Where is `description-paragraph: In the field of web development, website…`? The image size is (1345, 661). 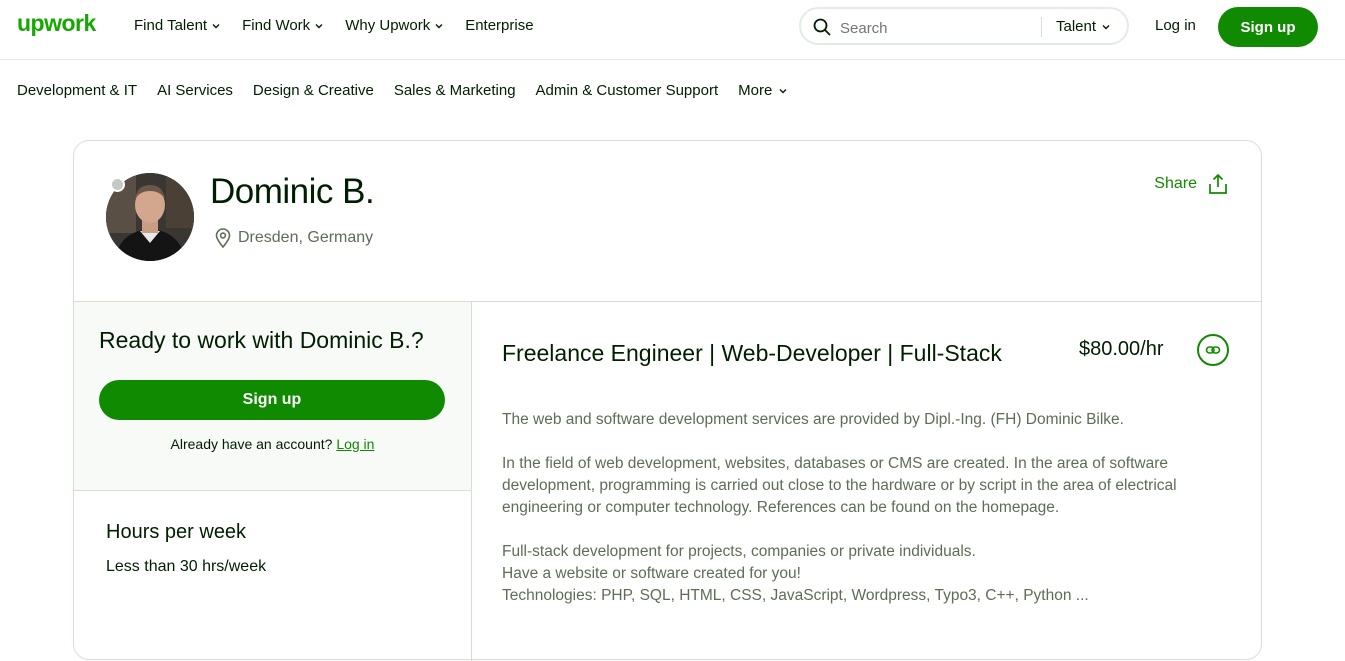
description-paragraph: In the field of web development, website… is located at coordinates (839, 485).